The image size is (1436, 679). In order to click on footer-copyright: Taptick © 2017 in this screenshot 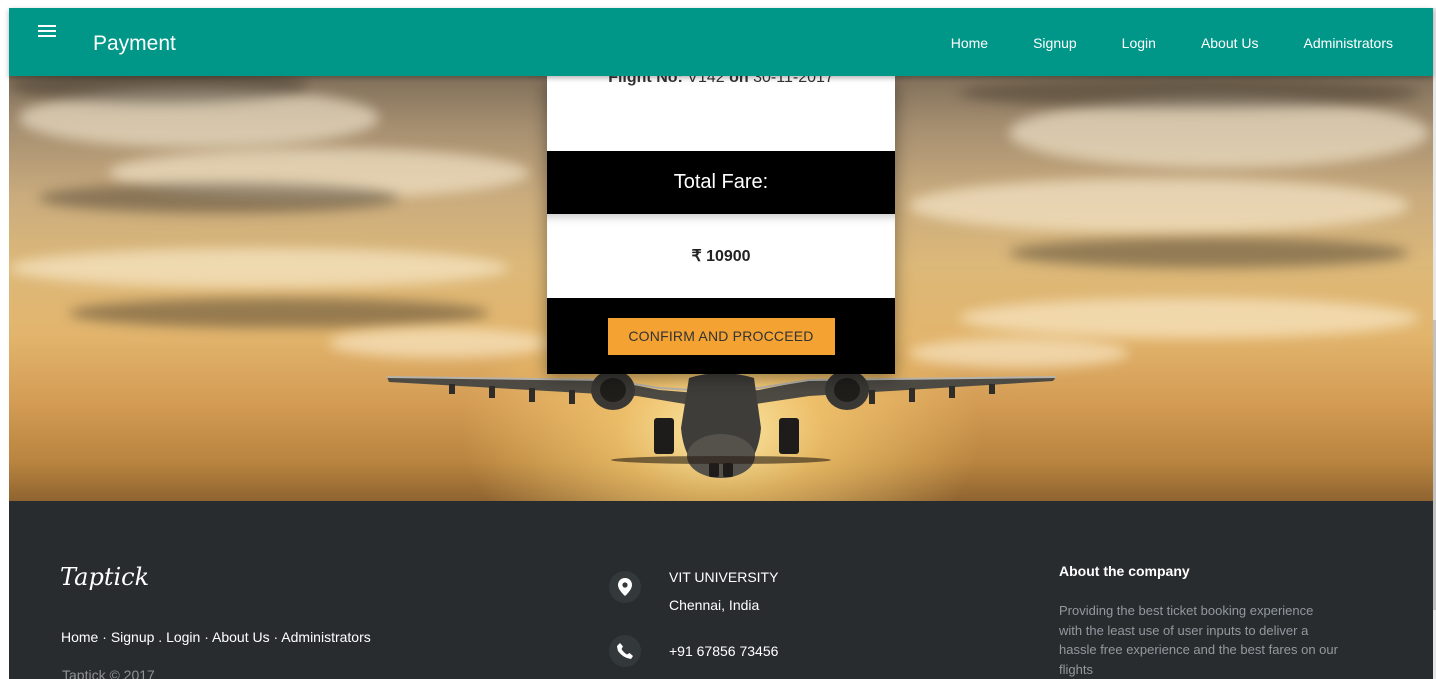, I will do `click(108, 673)`.